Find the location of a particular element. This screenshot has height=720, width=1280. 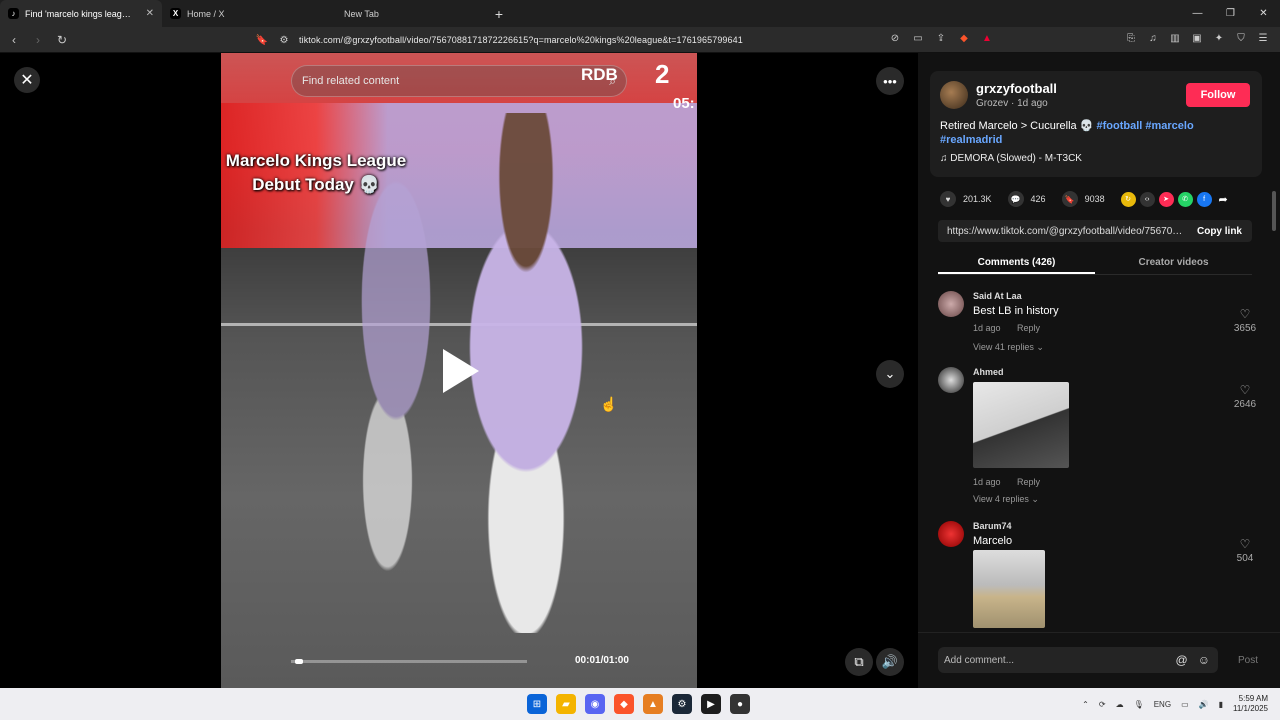

language-indicator: ENG is located at coordinates (1162, 704).